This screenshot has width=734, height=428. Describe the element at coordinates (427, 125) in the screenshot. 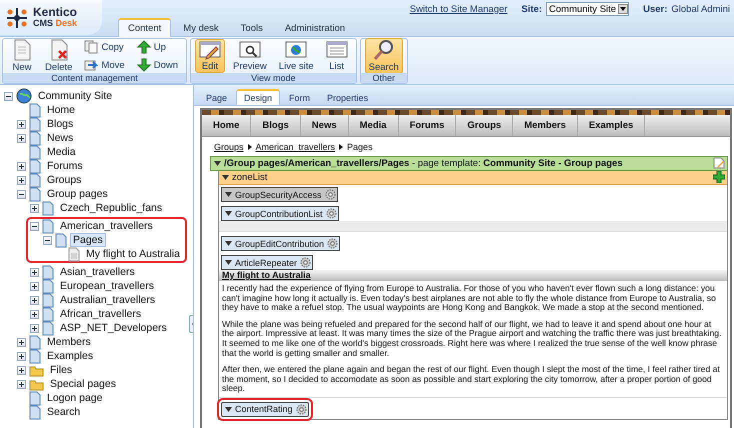

I see `site-menu-item: Forums` at that location.